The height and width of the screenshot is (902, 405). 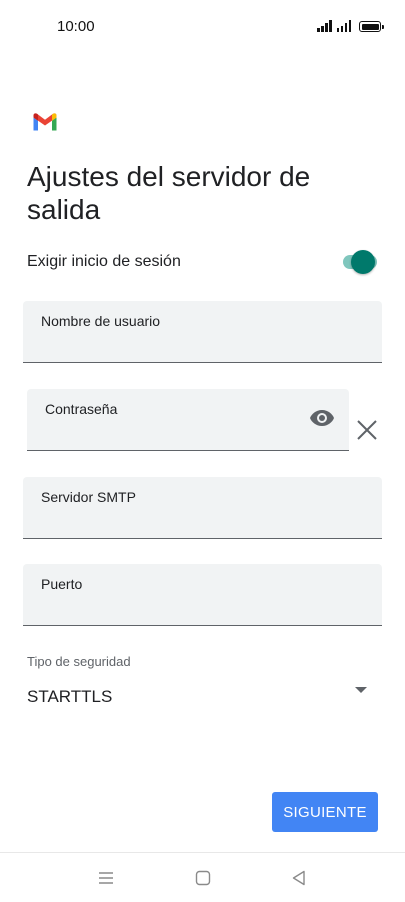 What do you see at coordinates (367, 430) in the screenshot?
I see `close-icon` at bounding box center [367, 430].